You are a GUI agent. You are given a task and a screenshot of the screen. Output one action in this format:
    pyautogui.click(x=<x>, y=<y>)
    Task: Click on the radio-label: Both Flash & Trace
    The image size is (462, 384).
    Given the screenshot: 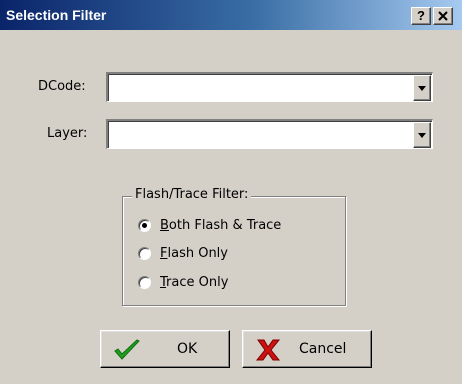 What is the action you would take?
    pyautogui.click(x=221, y=225)
    